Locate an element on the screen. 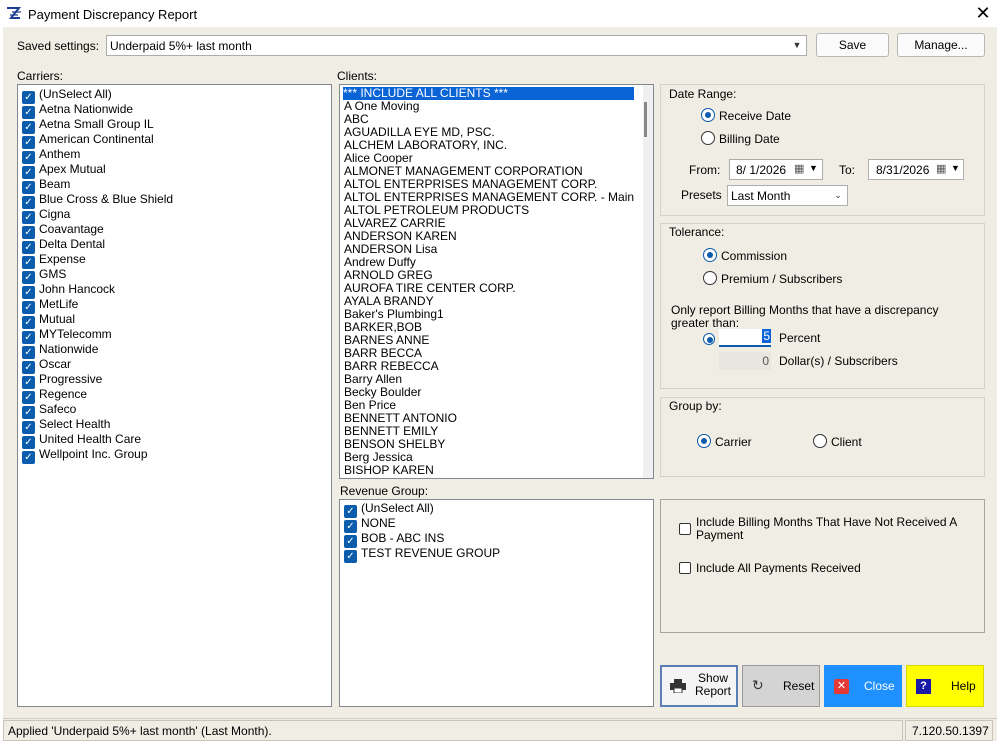 This screenshot has height=744, width=1000. carrier-item: ✓ Aetna Small Group IL is located at coordinates (88, 125).